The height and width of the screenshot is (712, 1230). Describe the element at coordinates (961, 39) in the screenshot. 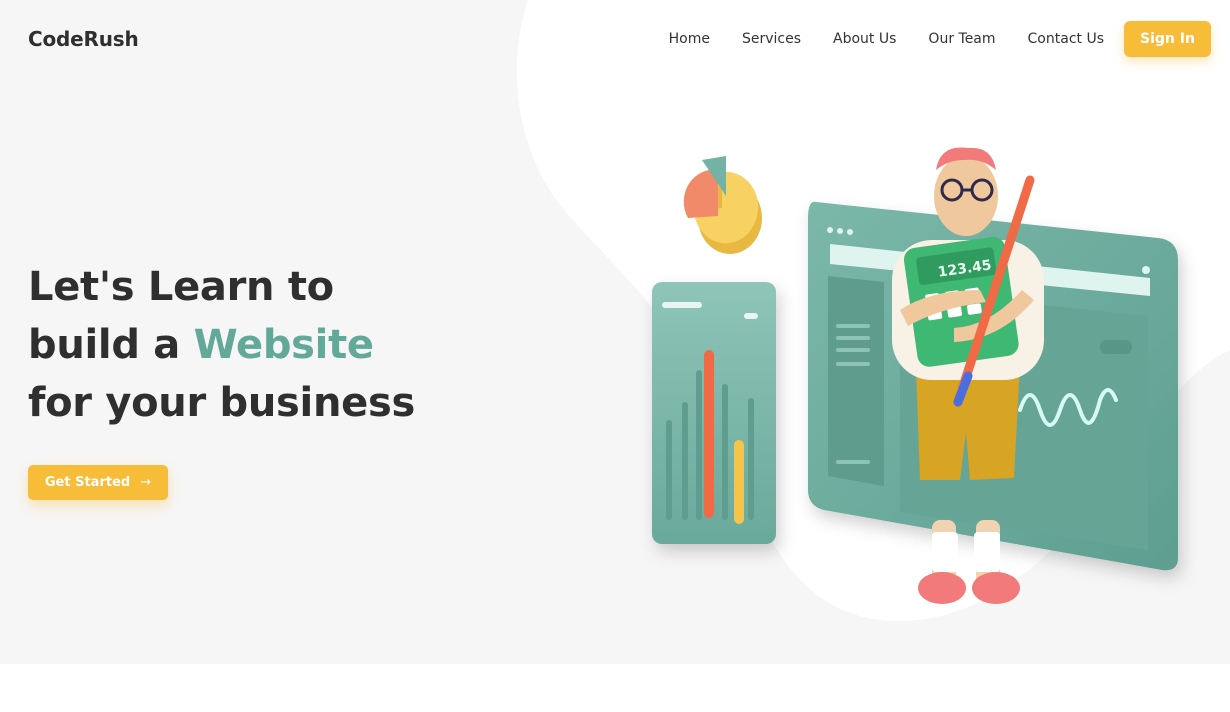

I see `nav-our-team: Our Team` at that location.